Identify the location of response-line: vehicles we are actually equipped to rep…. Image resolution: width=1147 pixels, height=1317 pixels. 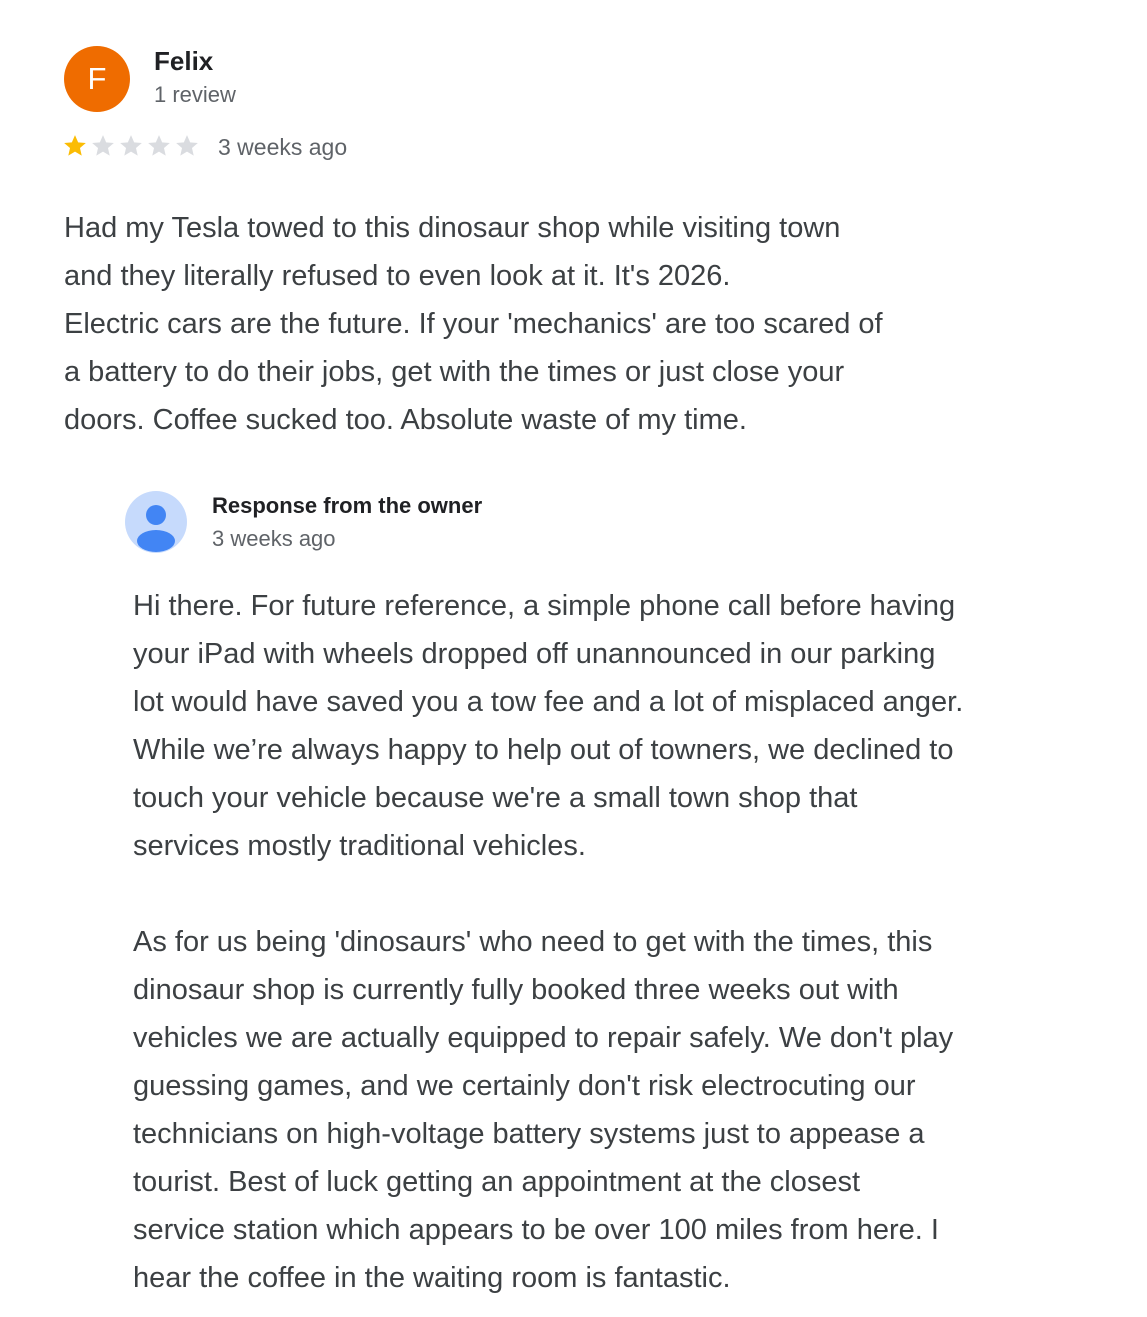
(543, 1038).